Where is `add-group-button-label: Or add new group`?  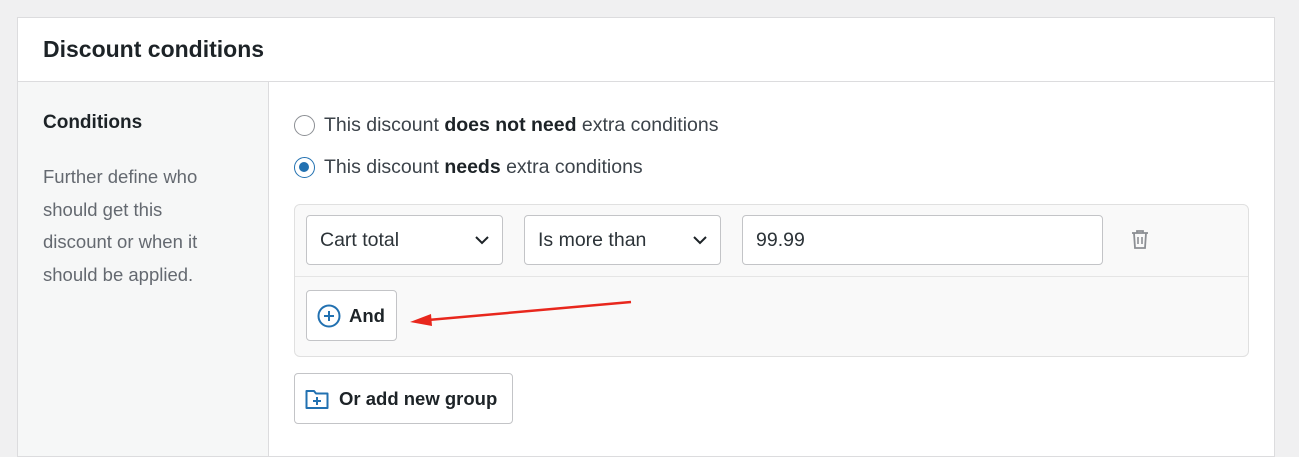
add-group-button-label: Or add new group is located at coordinates (418, 398).